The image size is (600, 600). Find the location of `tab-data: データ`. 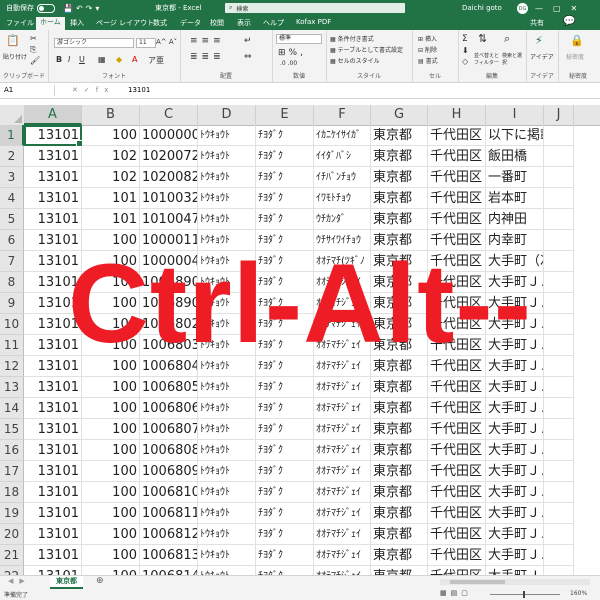

tab-data: データ is located at coordinates (190, 23).